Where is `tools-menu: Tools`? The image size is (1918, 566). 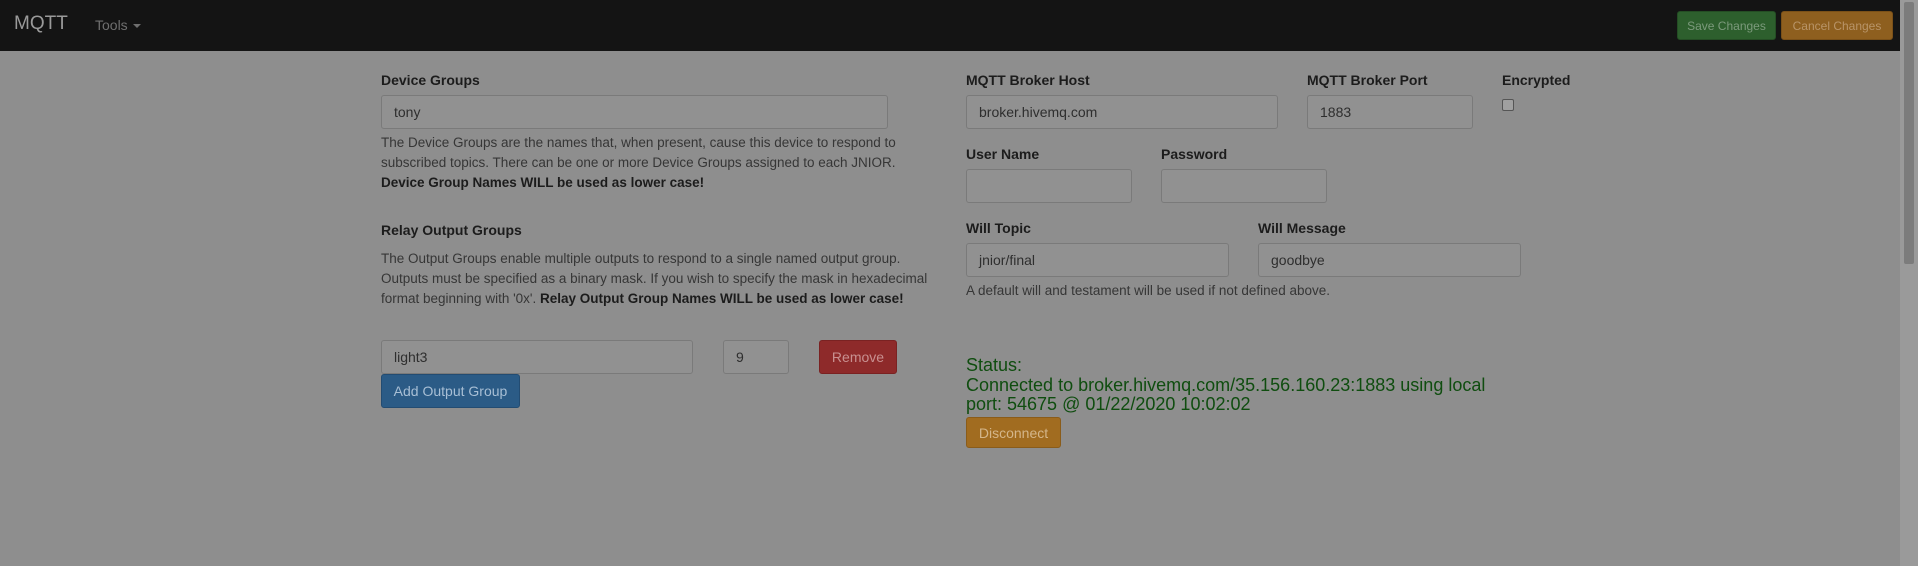
tools-menu: Tools is located at coordinates (118, 25).